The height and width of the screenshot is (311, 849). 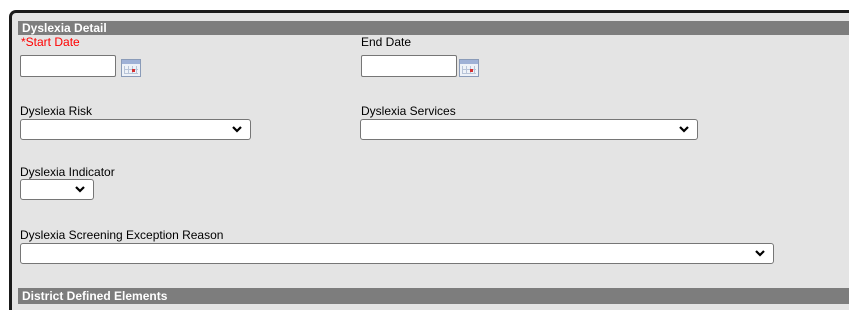 I want to click on dyslexia-risk-select, so click(x=135, y=129).